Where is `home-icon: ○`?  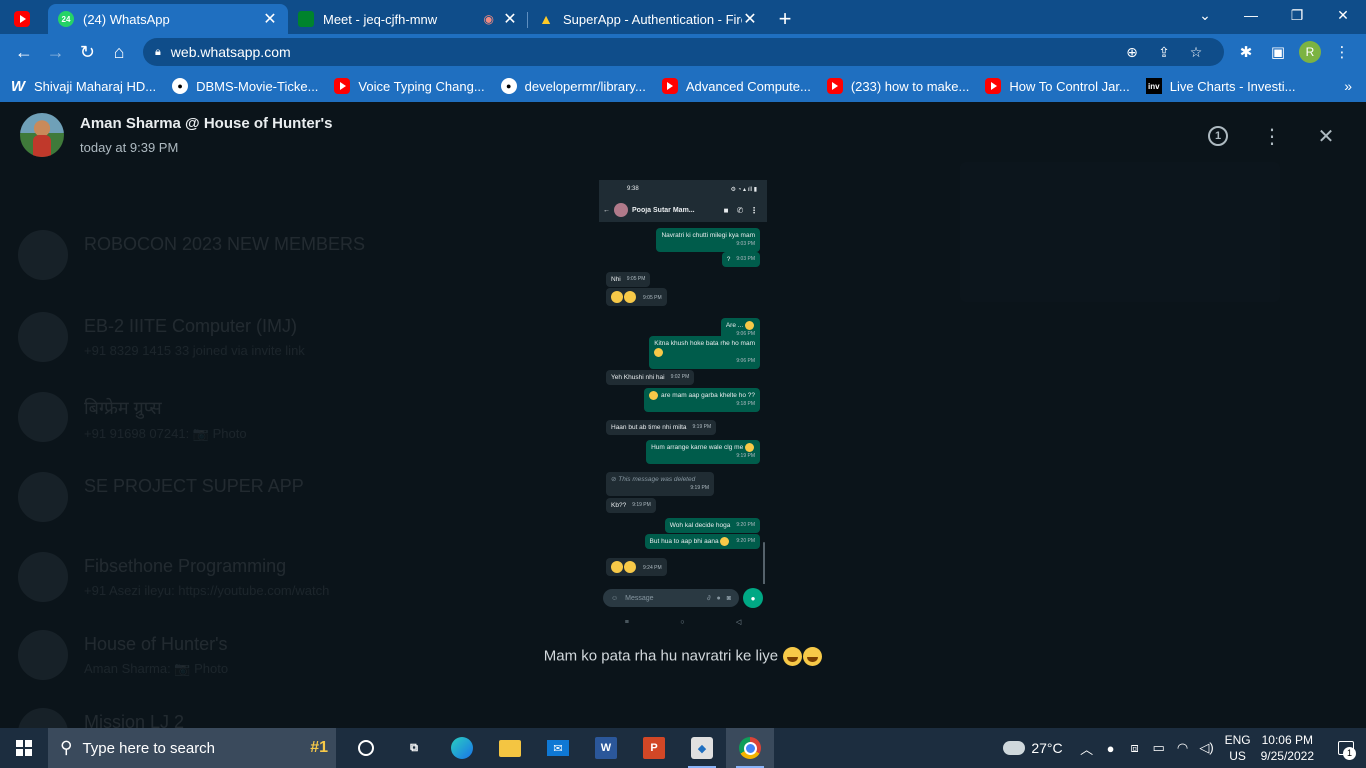 home-icon: ○ is located at coordinates (682, 622).